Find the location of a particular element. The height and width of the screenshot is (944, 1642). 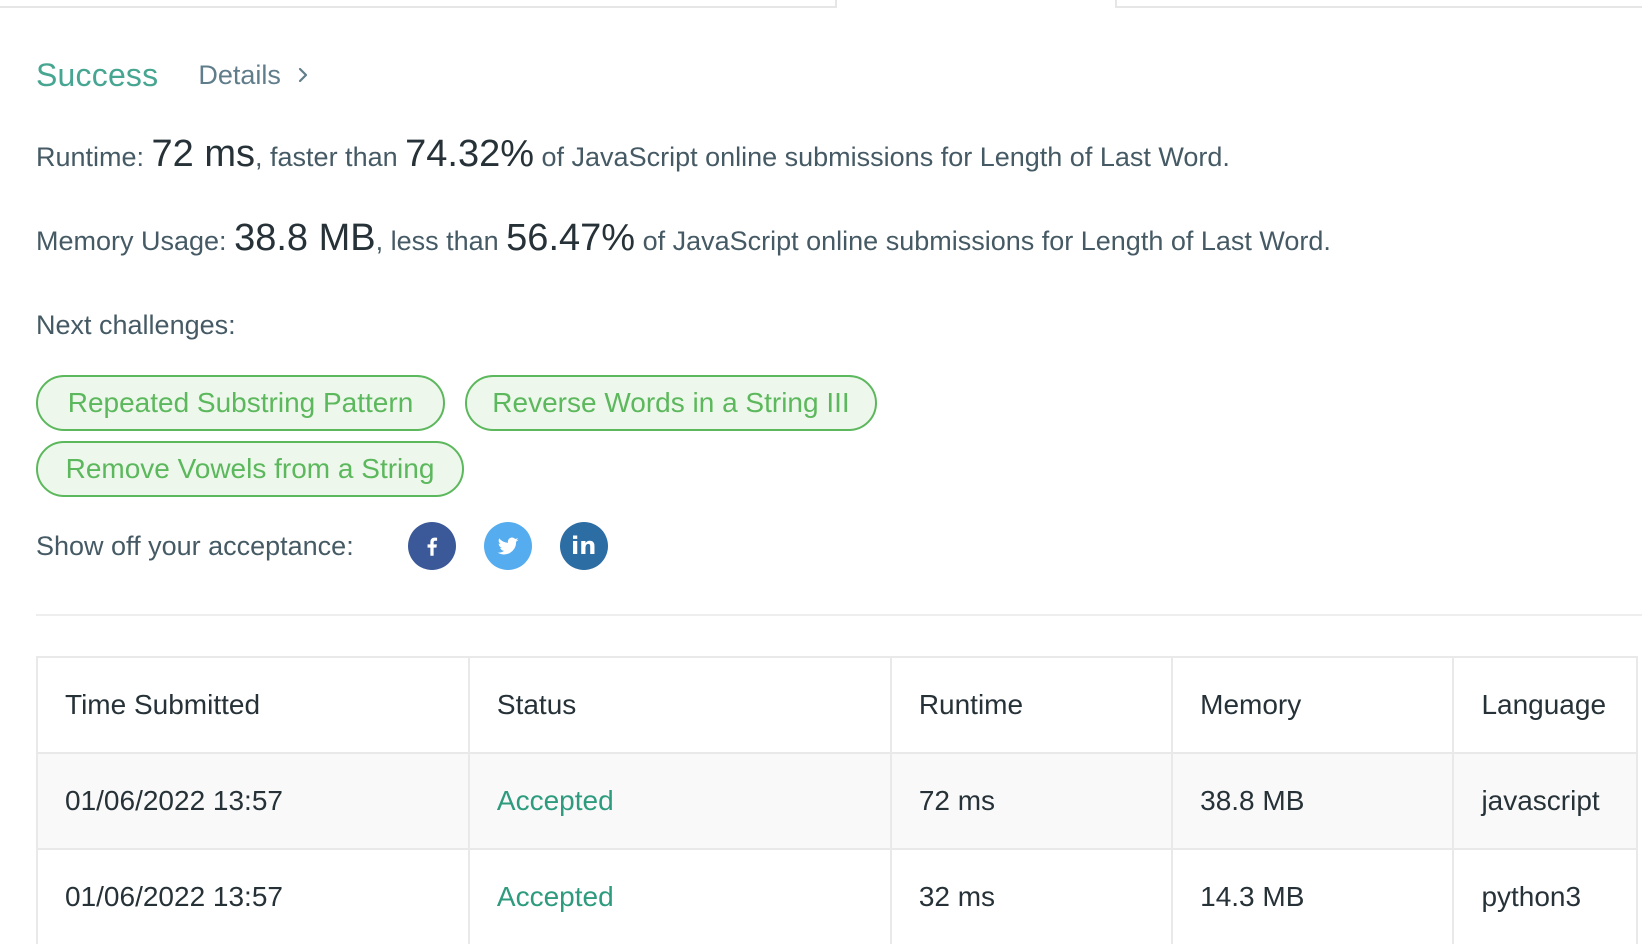

cell-runtime: 32 ms is located at coordinates (1033, 897).